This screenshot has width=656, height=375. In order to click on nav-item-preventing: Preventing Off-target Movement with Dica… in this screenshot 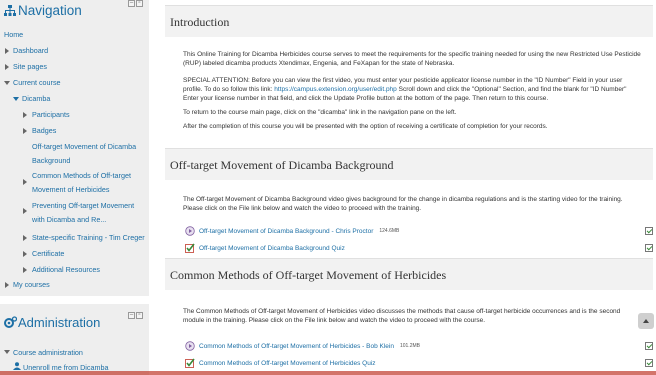, I will do `click(88, 212)`.